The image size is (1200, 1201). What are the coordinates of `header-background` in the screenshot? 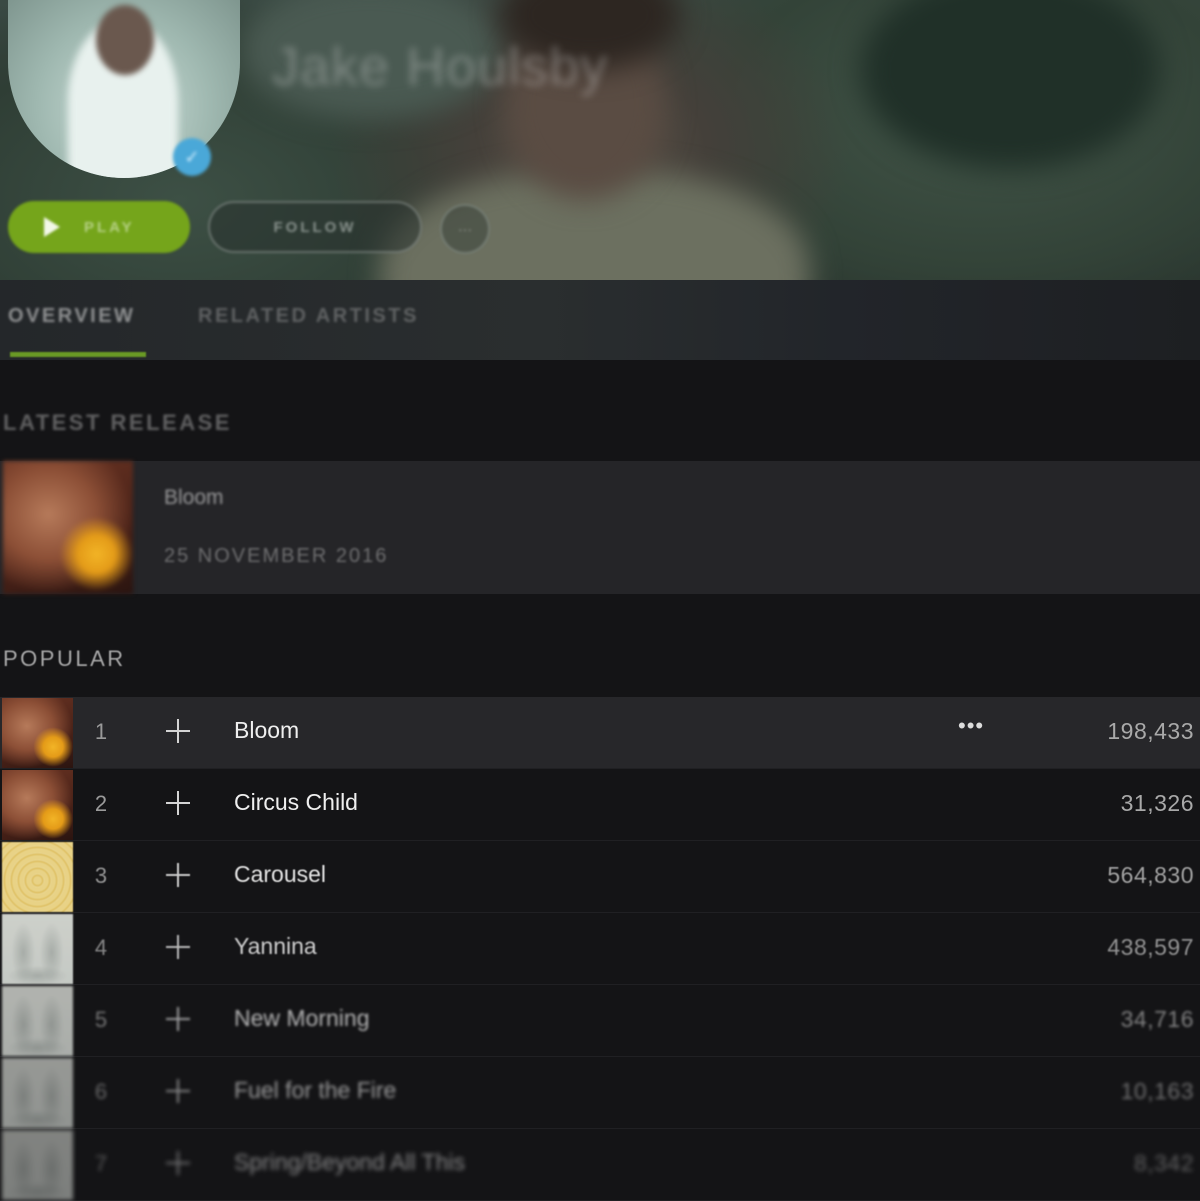 It's located at (1010, 85).